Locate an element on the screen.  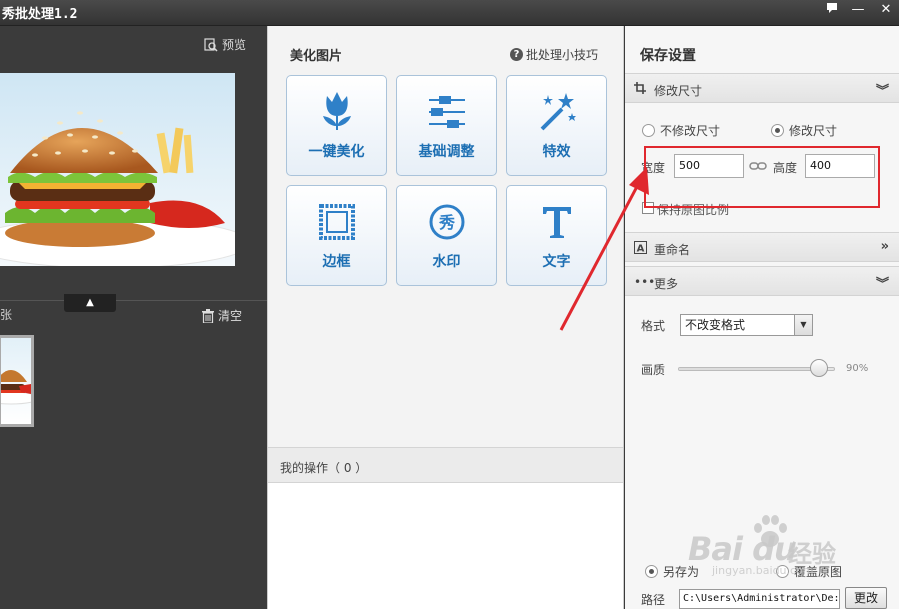
tips-link: ? 批处理小技巧 is located at coordinates (554, 54).